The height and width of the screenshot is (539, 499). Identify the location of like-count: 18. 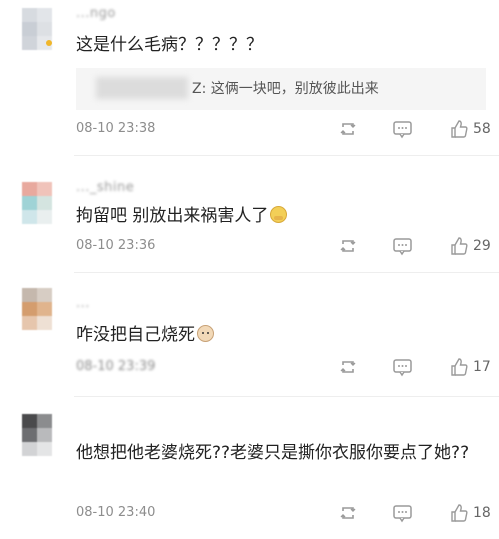
(482, 513).